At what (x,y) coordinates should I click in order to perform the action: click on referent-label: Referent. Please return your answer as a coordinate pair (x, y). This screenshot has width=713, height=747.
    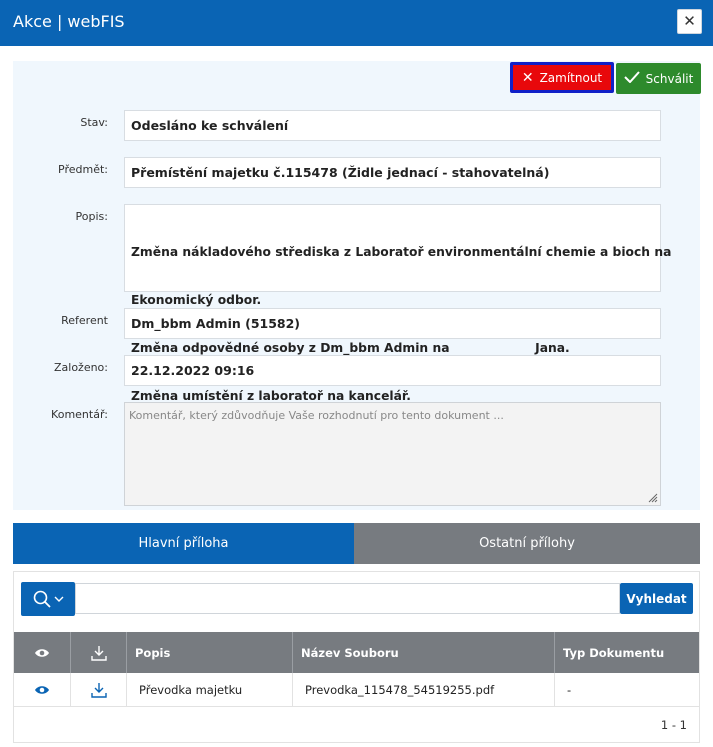
    Looking at the image, I should click on (84, 320).